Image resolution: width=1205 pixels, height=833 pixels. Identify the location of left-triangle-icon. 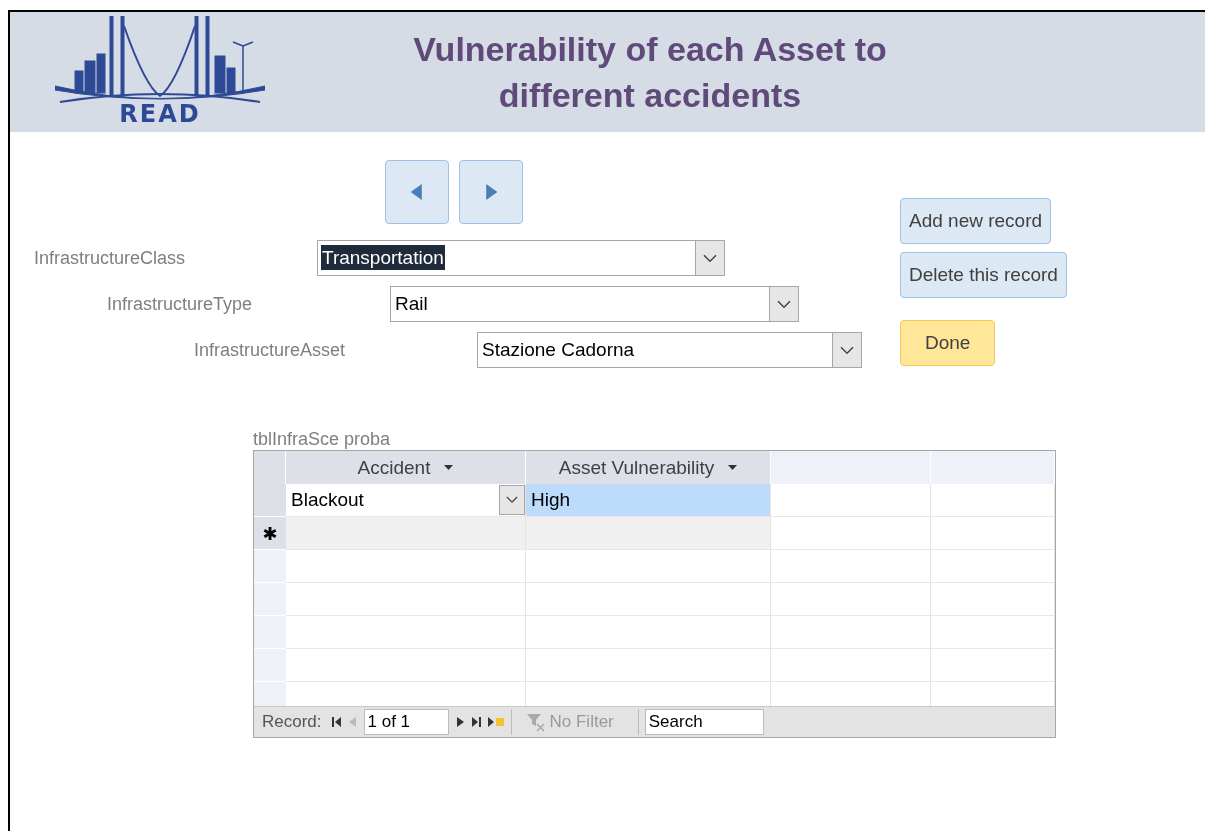
(417, 192).